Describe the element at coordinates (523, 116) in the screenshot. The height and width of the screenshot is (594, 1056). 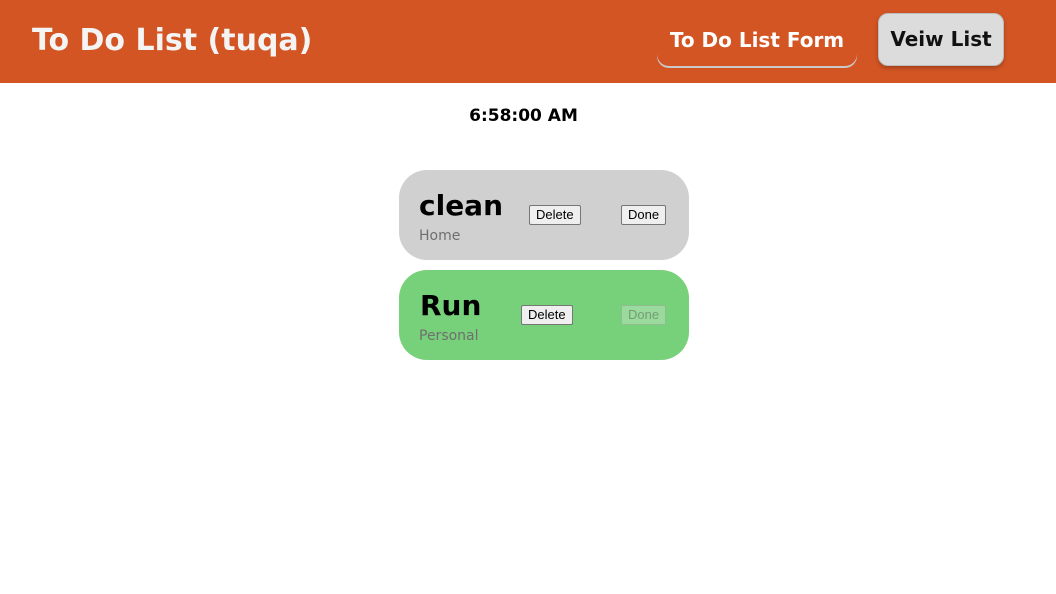
I see `clock-time: 6:58:00 AM` at that location.